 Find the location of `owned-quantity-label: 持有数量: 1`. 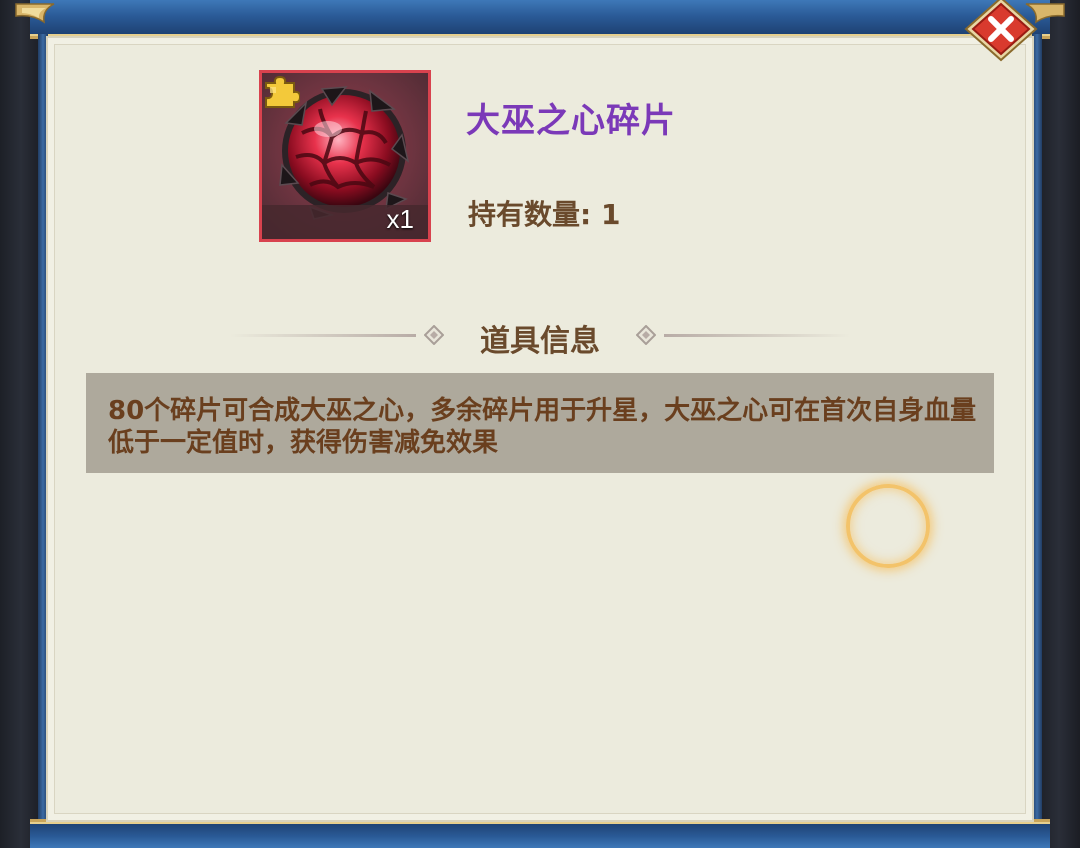

owned-quantity-label: 持有数量: 1 is located at coordinates (544, 214).